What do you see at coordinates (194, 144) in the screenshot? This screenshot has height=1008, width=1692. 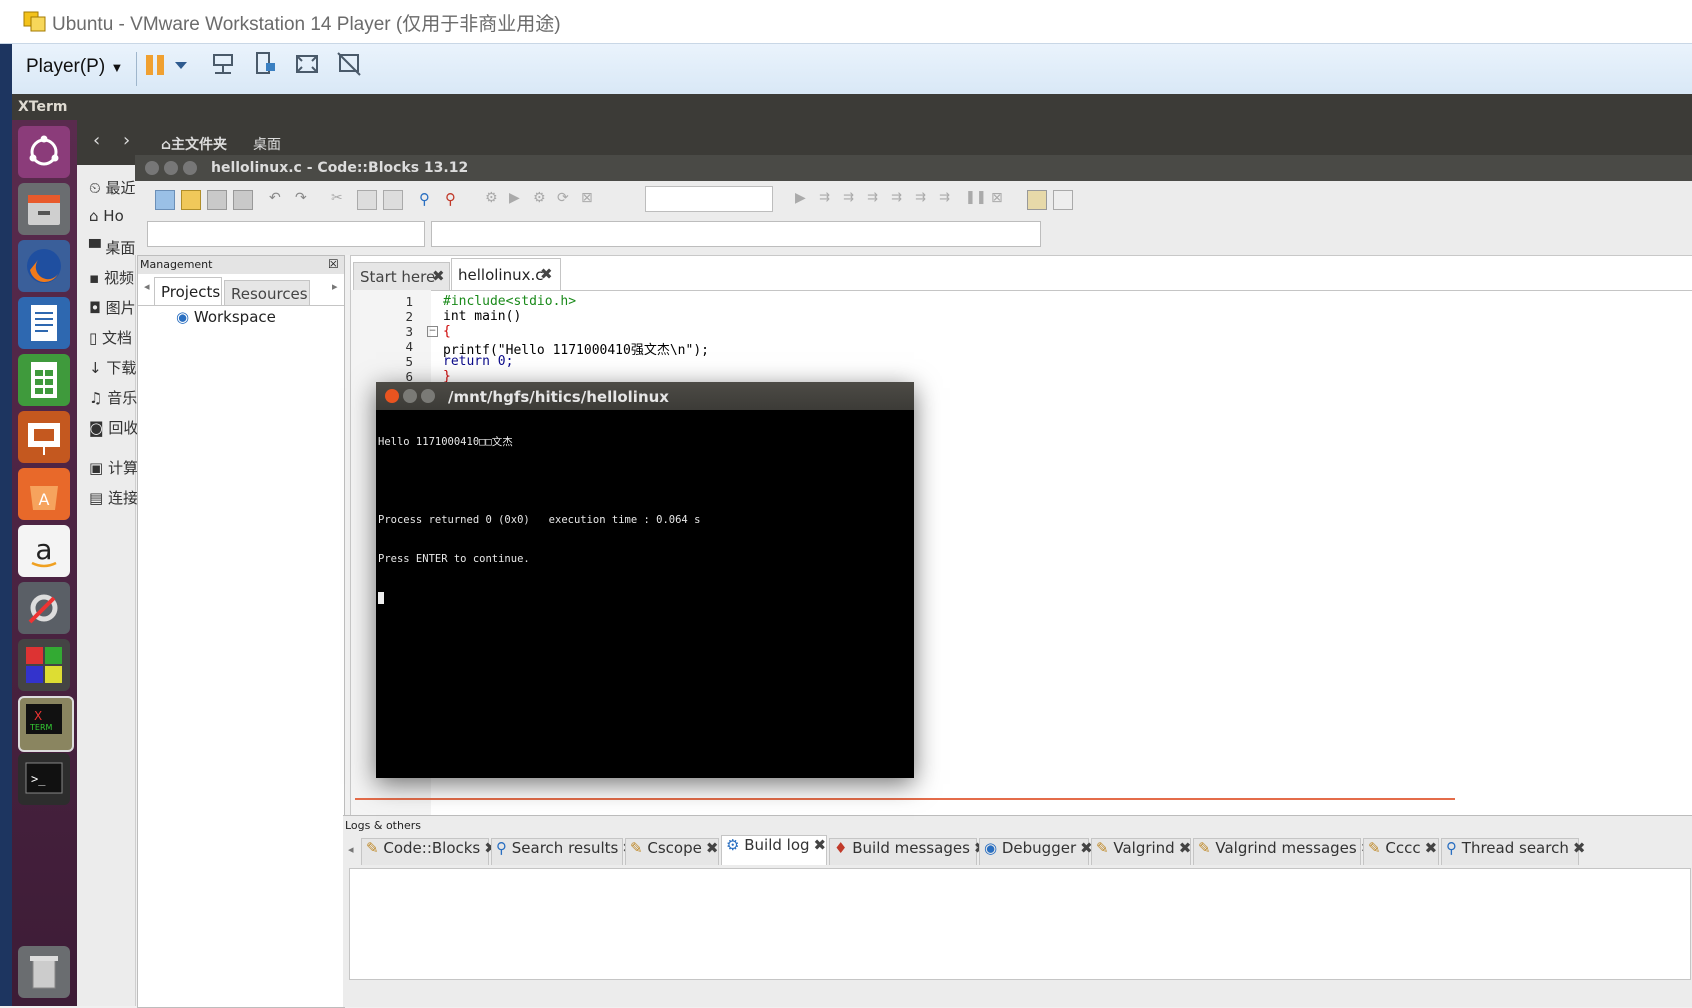 I see `path-home: ⌂主文件夹` at bounding box center [194, 144].